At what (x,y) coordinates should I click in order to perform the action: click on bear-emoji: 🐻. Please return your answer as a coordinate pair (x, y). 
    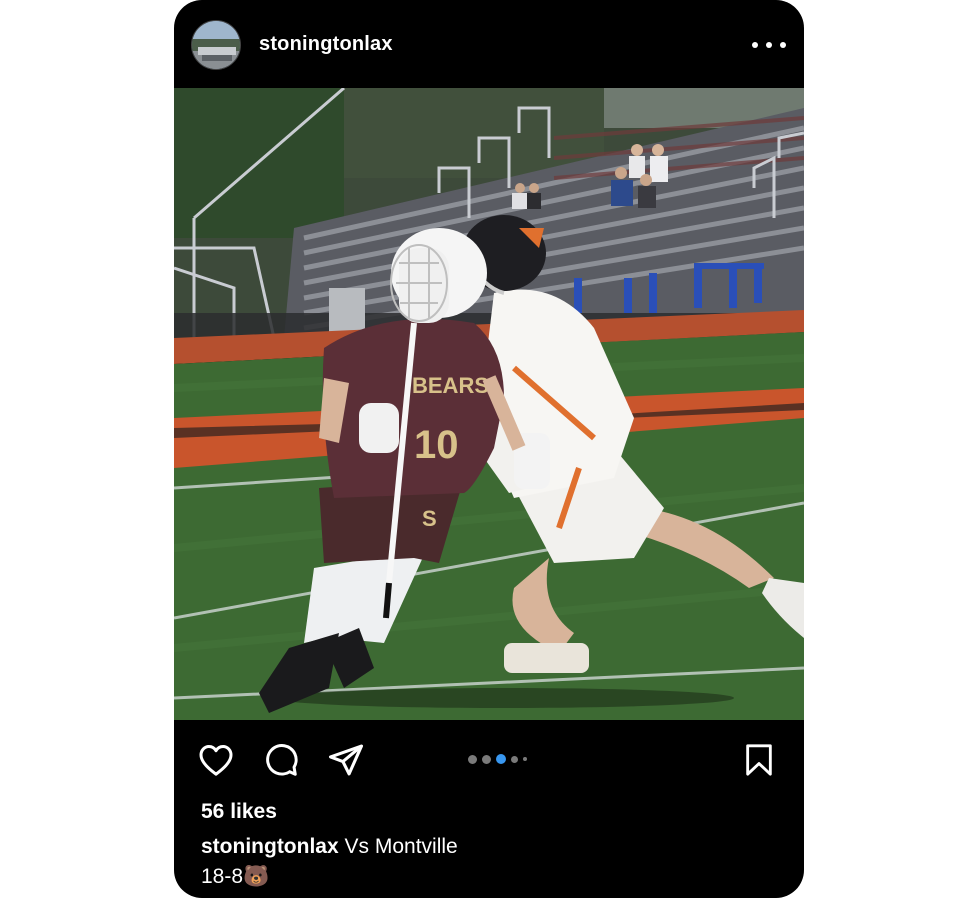
    Looking at the image, I should click on (256, 876).